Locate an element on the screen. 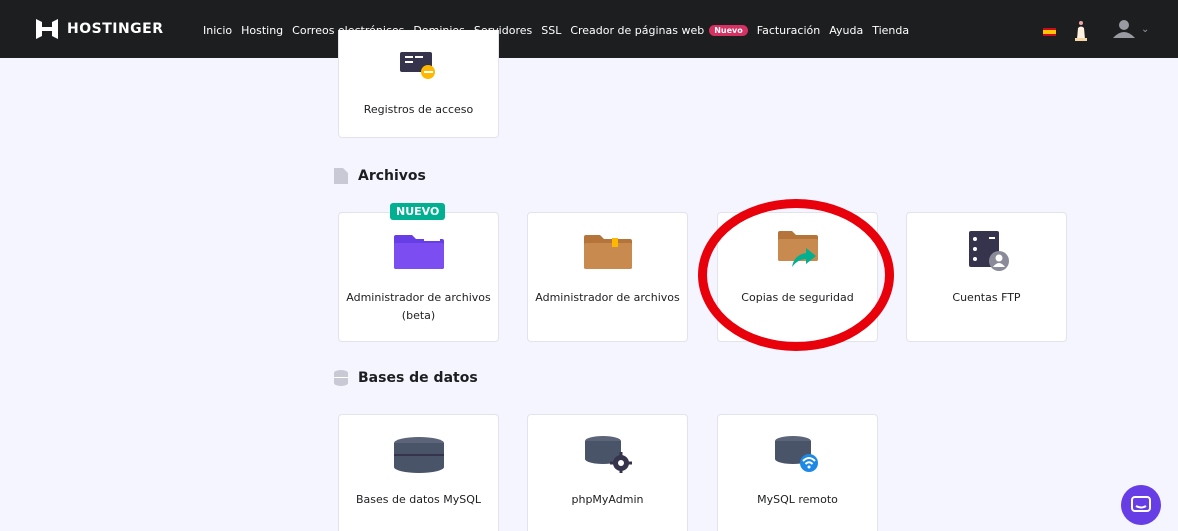  hostinger-logo: HOSTINGER is located at coordinates (100, 29).